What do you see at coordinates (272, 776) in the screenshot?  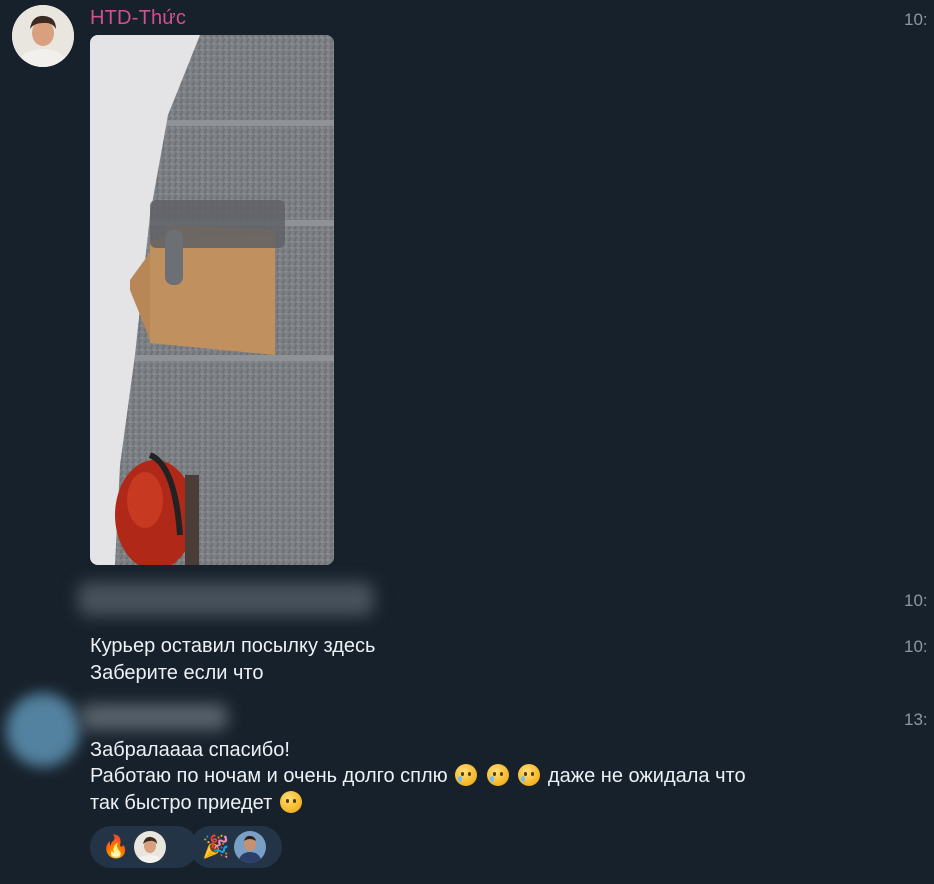 I see `message-text-part: Работаю по ночам и очень долго сплю` at bounding box center [272, 776].